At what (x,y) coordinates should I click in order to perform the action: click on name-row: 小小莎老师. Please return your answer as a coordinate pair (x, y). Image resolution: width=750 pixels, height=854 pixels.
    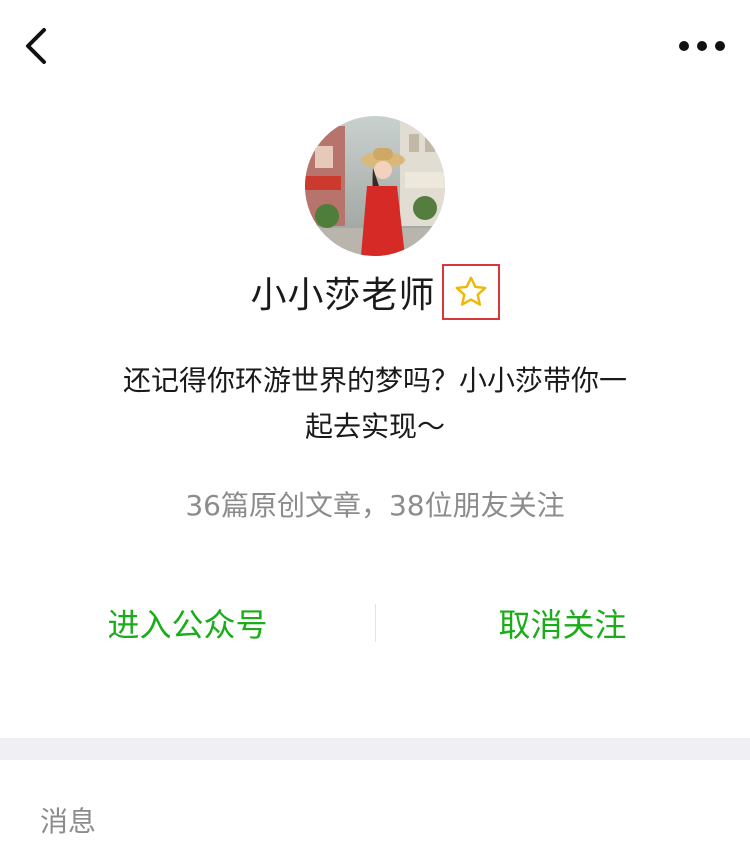
    Looking at the image, I should click on (375, 292).